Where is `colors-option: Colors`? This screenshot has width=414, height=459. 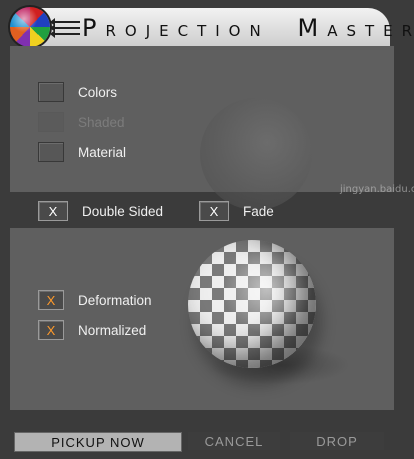 colors-option: Colors is located at coordinates (77, 92).